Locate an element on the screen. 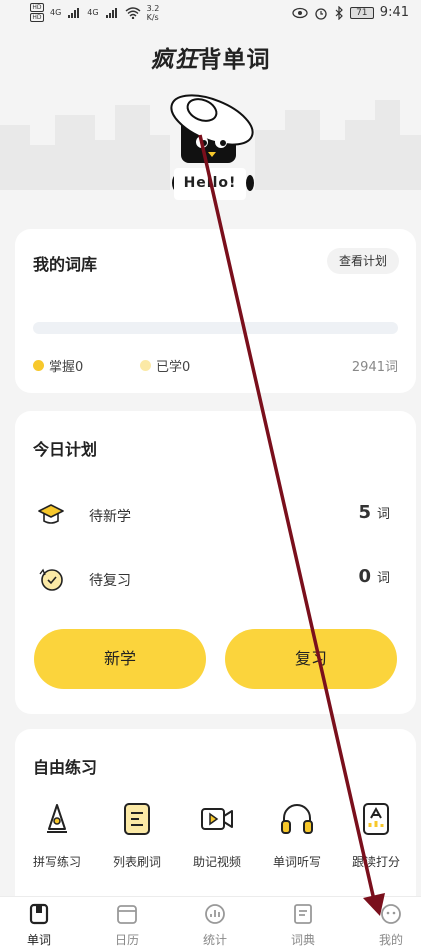 This screenshot has height=949, width=421. learn-new-button: 新学 is located at coordinates (120, 659).